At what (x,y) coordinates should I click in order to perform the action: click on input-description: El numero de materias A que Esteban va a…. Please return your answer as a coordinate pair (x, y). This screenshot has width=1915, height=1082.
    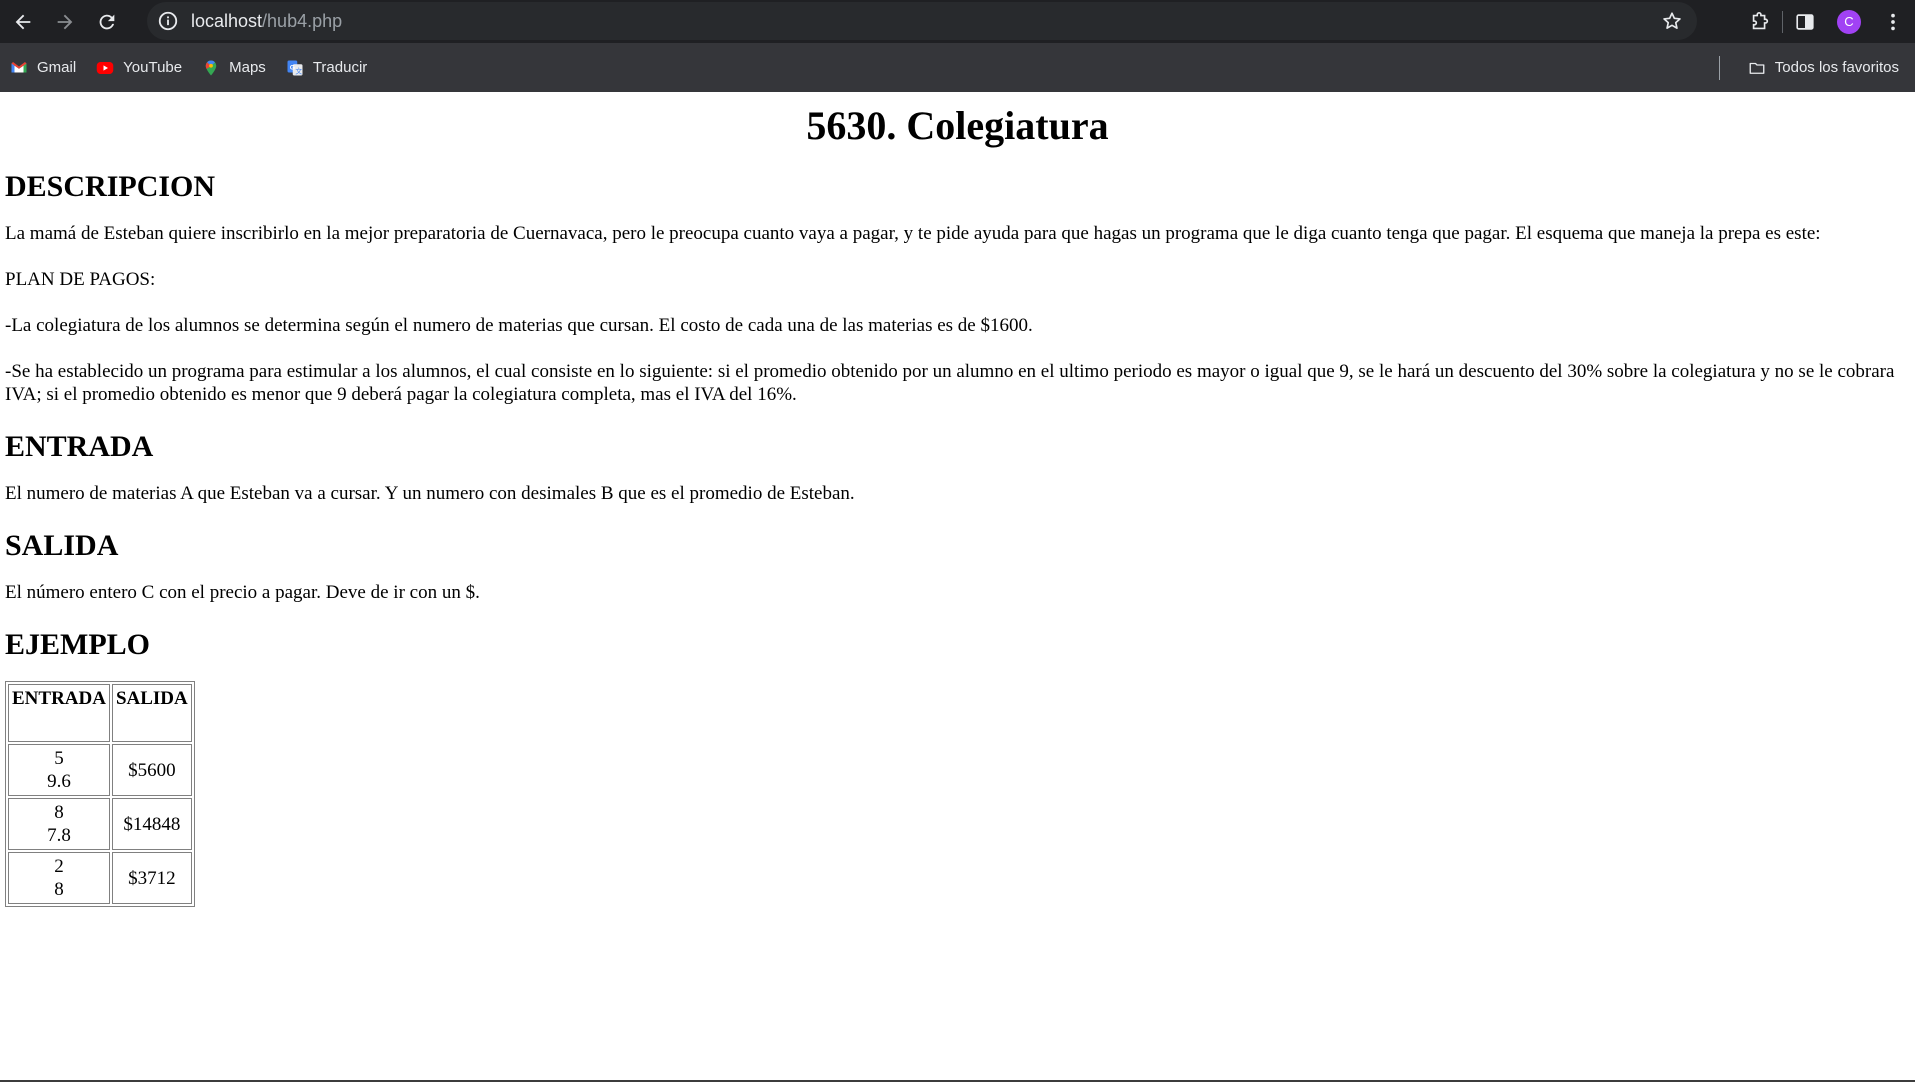
    Looking at the image, I should click on (430, 493).